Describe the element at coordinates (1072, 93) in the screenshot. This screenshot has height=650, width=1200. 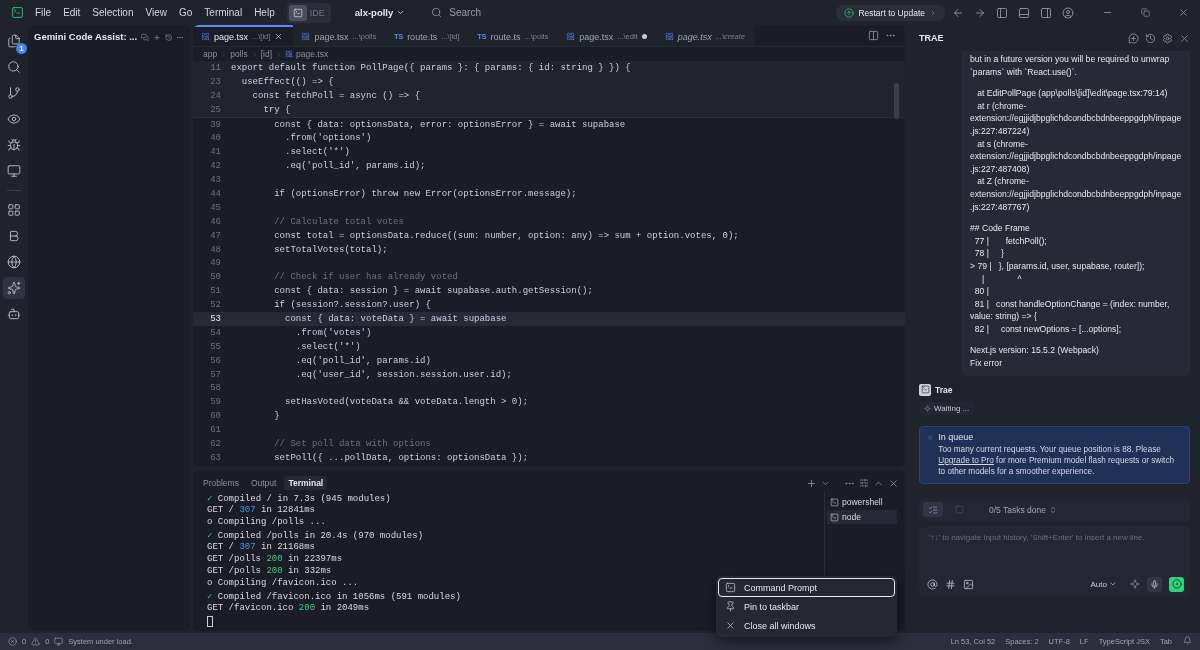
I see `message-line: at EditPollPage (app\polls\[id]\edit\page.tsx:79:14)` at that location.